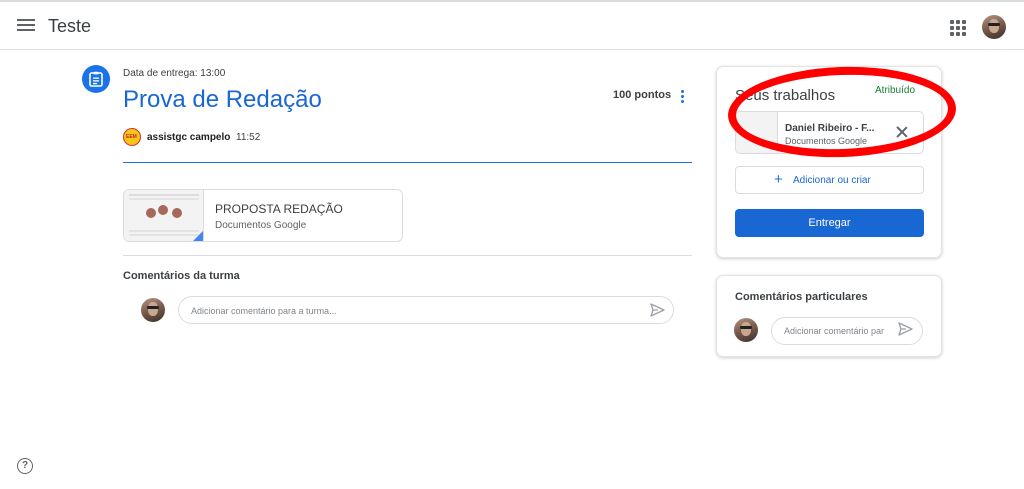 Image resolution: width=1024 pixels, height=489 pixels. What do you see at coordinates (248, 137) in the screenshot?
I see `posted-time: 11:52` at bounding box center [248, 137].